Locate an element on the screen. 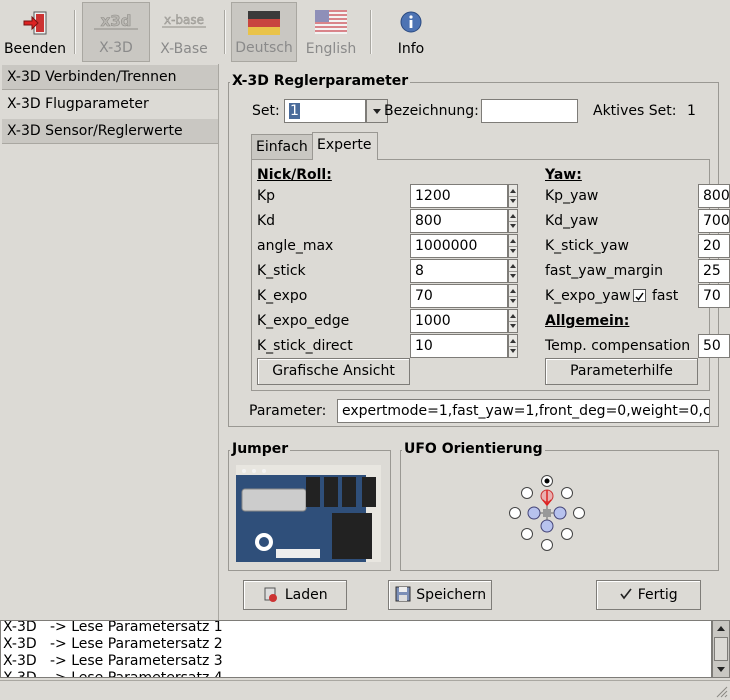 Image resolution: width=730 pixels, height=700 pixels. sidebar-item-label: X-3D Flugparameter is located at coordinates (78, 104).